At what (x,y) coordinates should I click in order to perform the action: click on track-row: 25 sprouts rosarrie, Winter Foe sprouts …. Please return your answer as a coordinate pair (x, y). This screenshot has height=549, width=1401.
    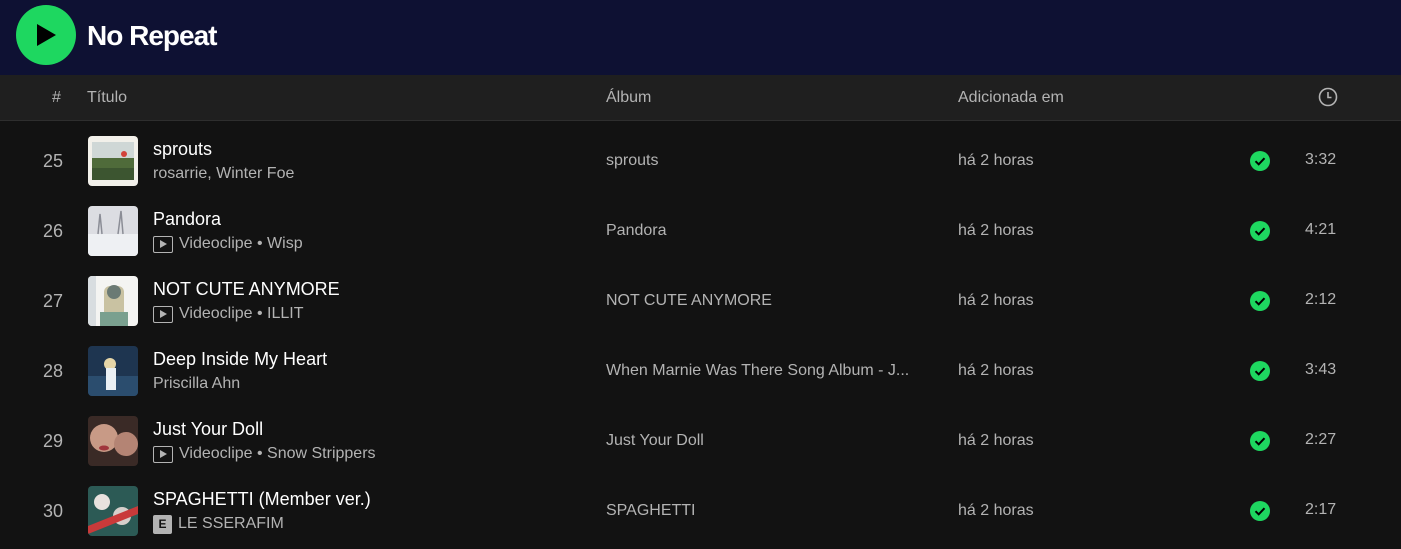
    Looking at the image, I should click on (700, 161).